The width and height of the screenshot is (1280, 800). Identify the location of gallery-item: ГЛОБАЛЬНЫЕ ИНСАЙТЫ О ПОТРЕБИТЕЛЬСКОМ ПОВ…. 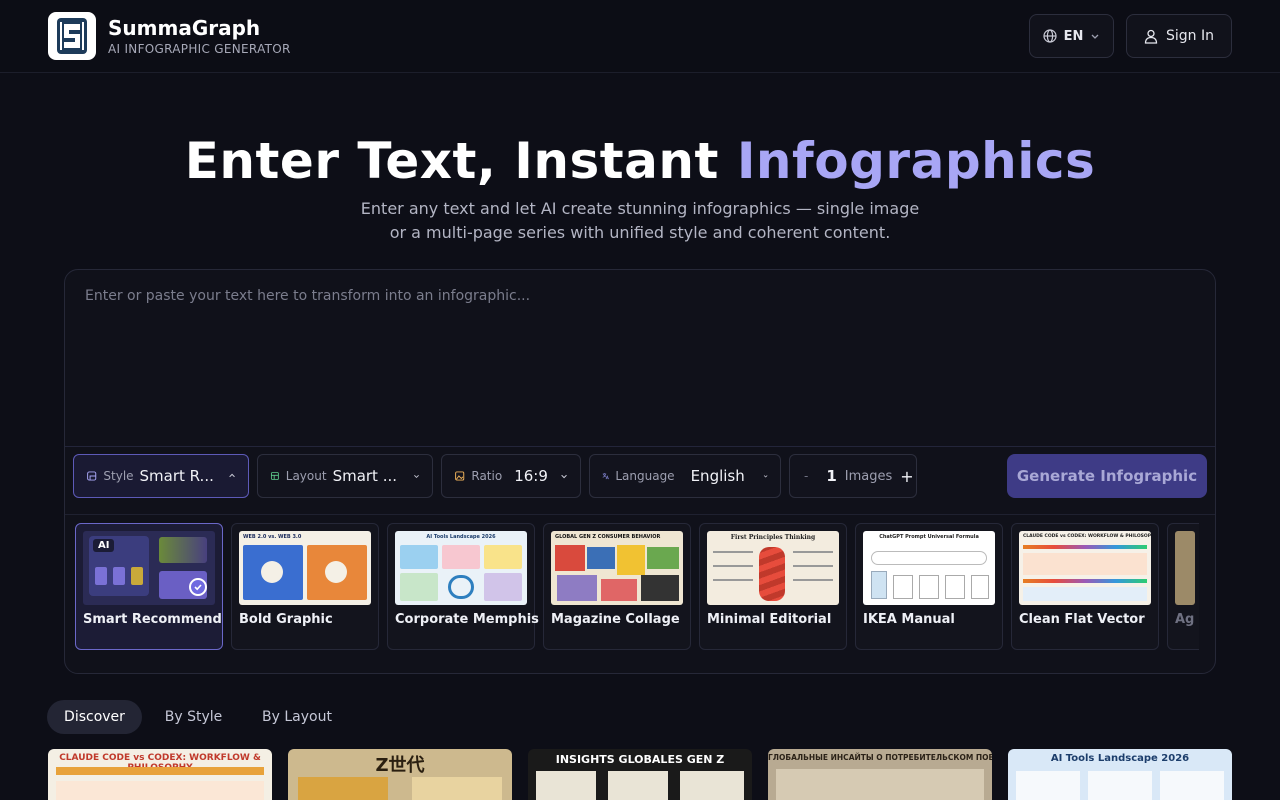
(880, 774).